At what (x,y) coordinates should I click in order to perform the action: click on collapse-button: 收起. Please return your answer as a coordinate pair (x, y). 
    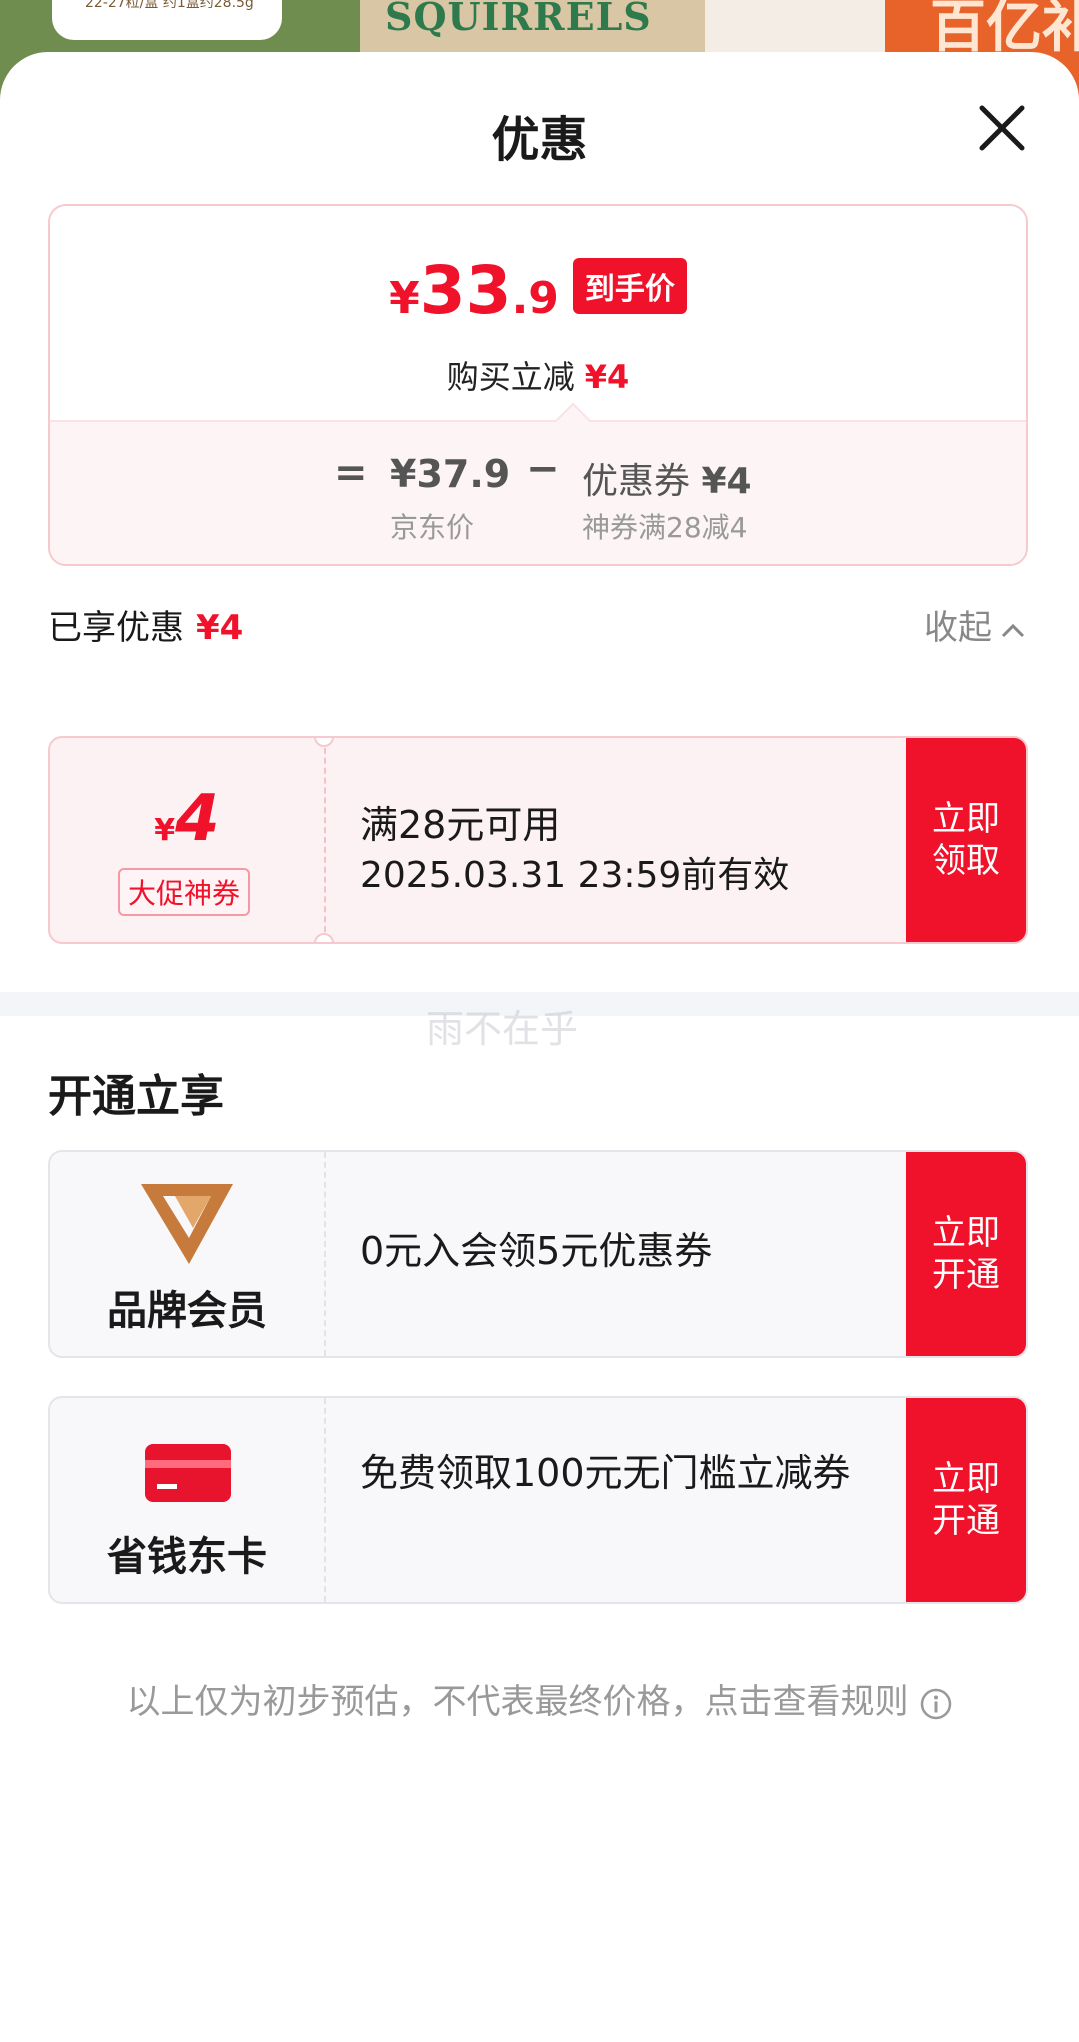
    Looking at the image, I should click on (975, 624).